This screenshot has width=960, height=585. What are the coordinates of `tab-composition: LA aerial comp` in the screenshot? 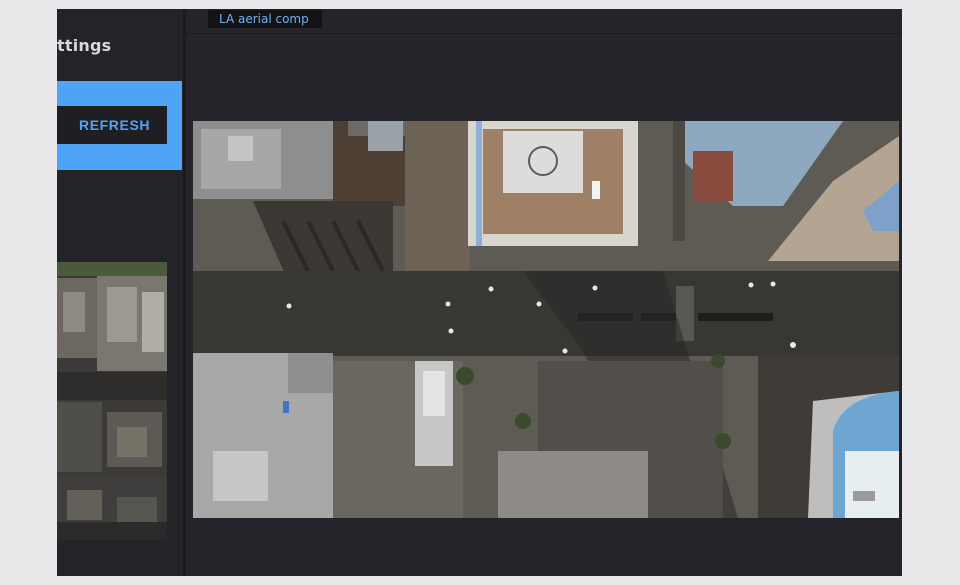 It's located at (265, 19).